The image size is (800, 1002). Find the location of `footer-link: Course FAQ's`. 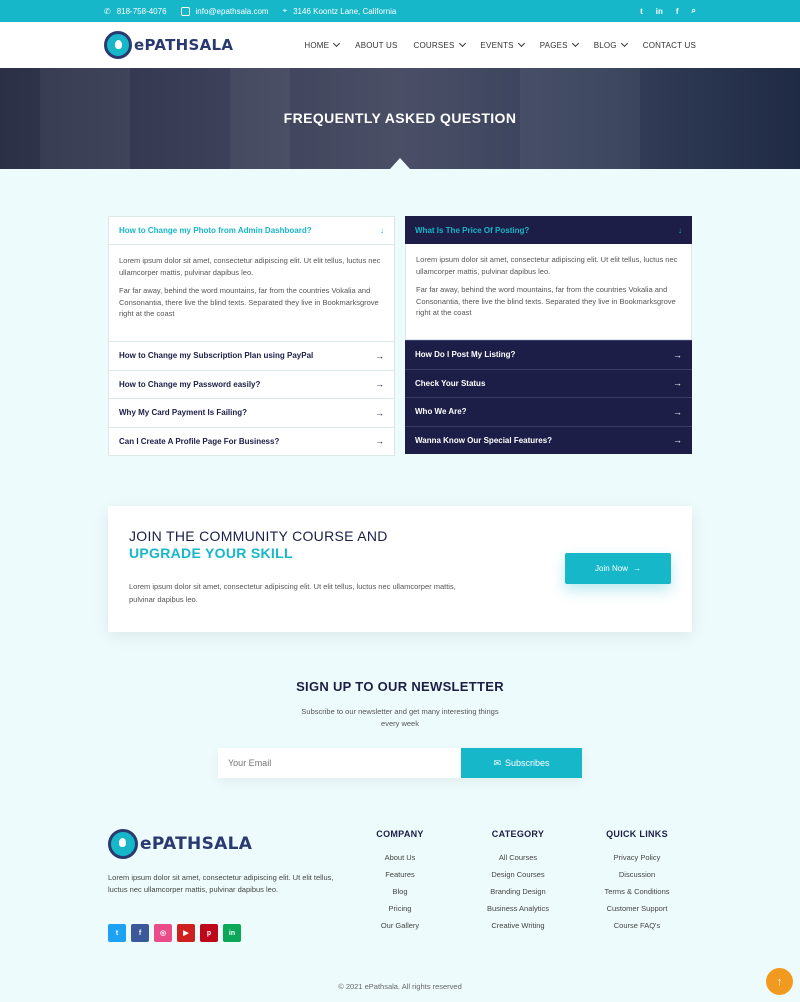

footer-link: Course FAQ's is located at coordinates (637, 925).